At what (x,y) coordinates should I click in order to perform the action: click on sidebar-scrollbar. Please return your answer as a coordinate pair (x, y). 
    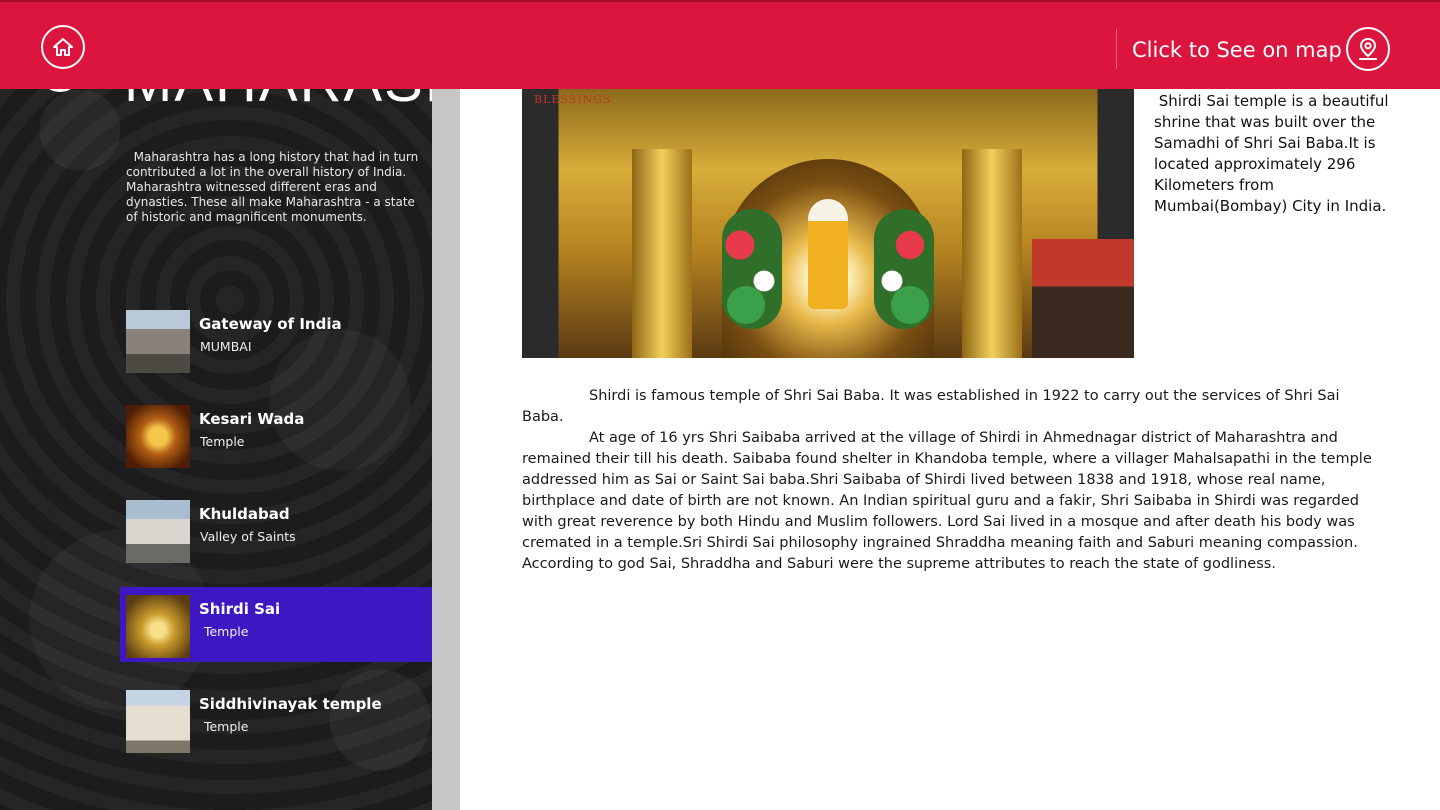
    Looking at the image, I should click on (446, 405).